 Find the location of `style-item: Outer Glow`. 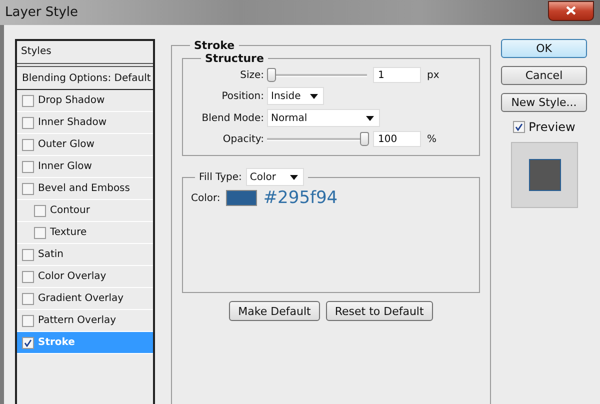

style-item: Outer Glow is located at coordinates (85, 145).